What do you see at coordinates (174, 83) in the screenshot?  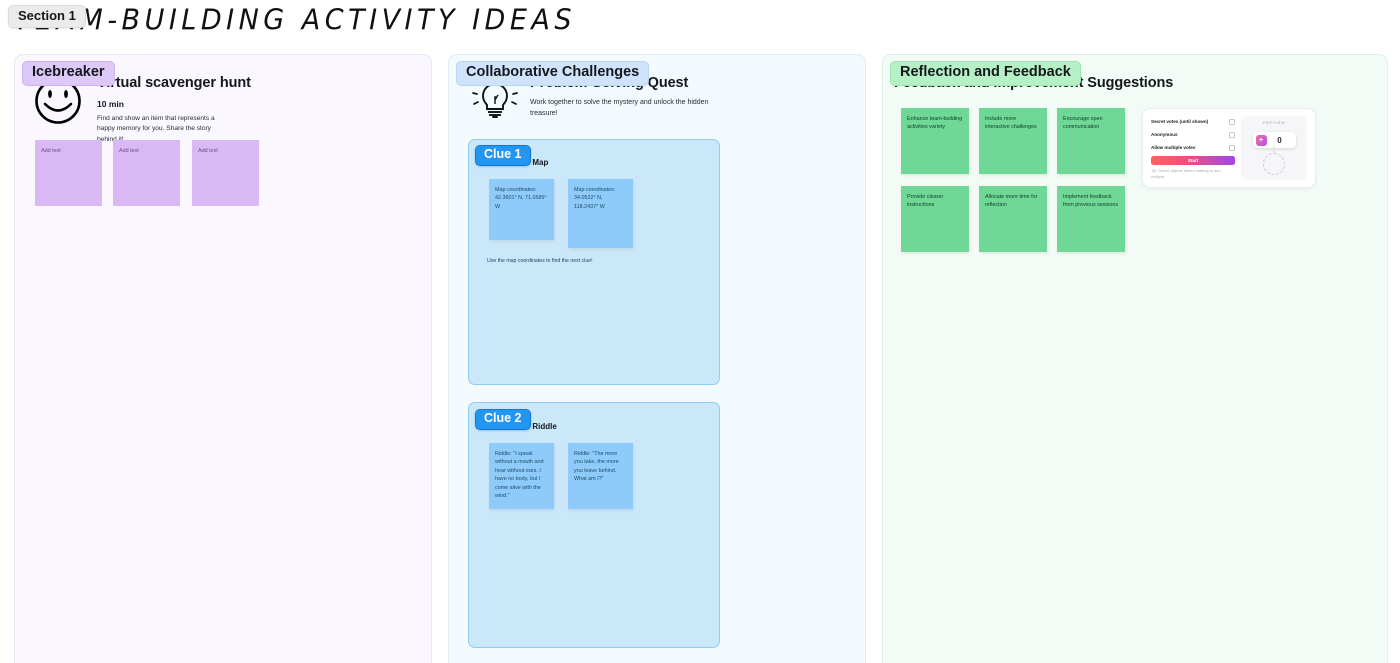 I see `activity-title-icebreaker: Virtual scavenger hunt` at bounding box center [174, 83].